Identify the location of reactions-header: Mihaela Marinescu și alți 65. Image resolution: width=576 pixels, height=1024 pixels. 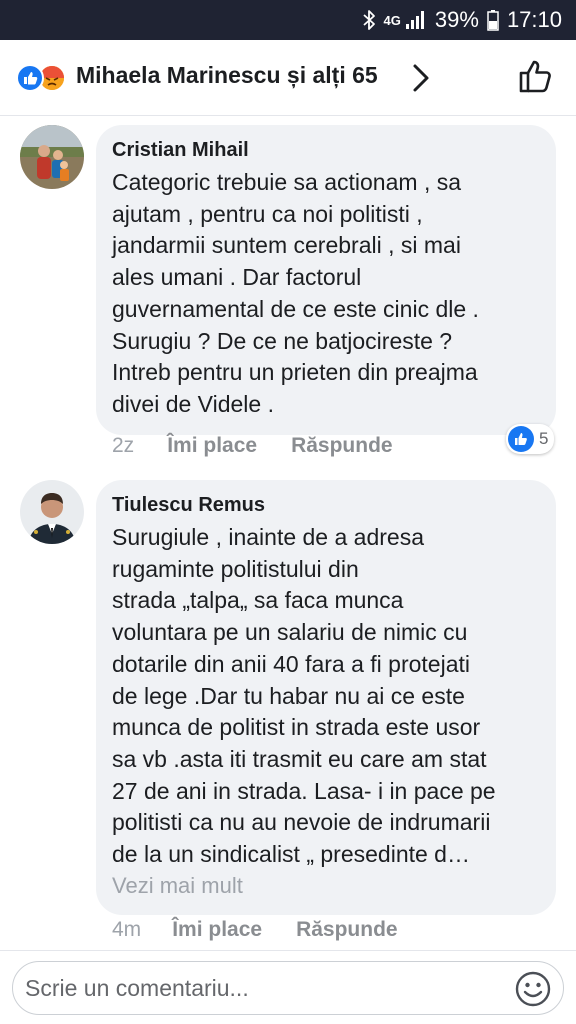
(288, 78).